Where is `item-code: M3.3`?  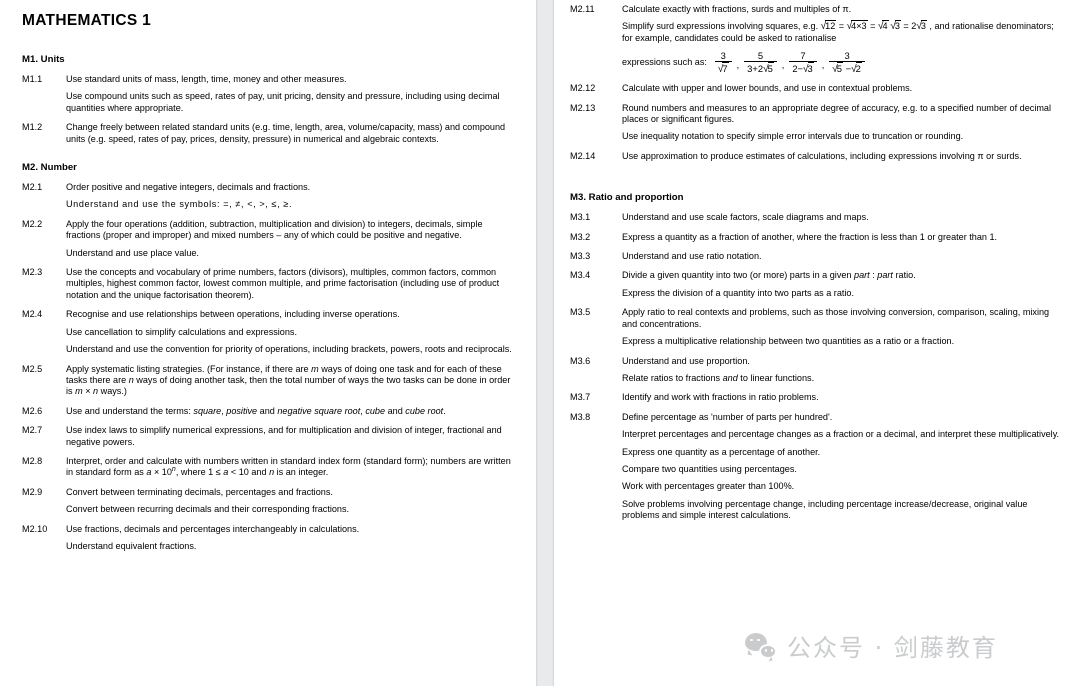 item-code: M3.3 is located at coordinates (580, 256).